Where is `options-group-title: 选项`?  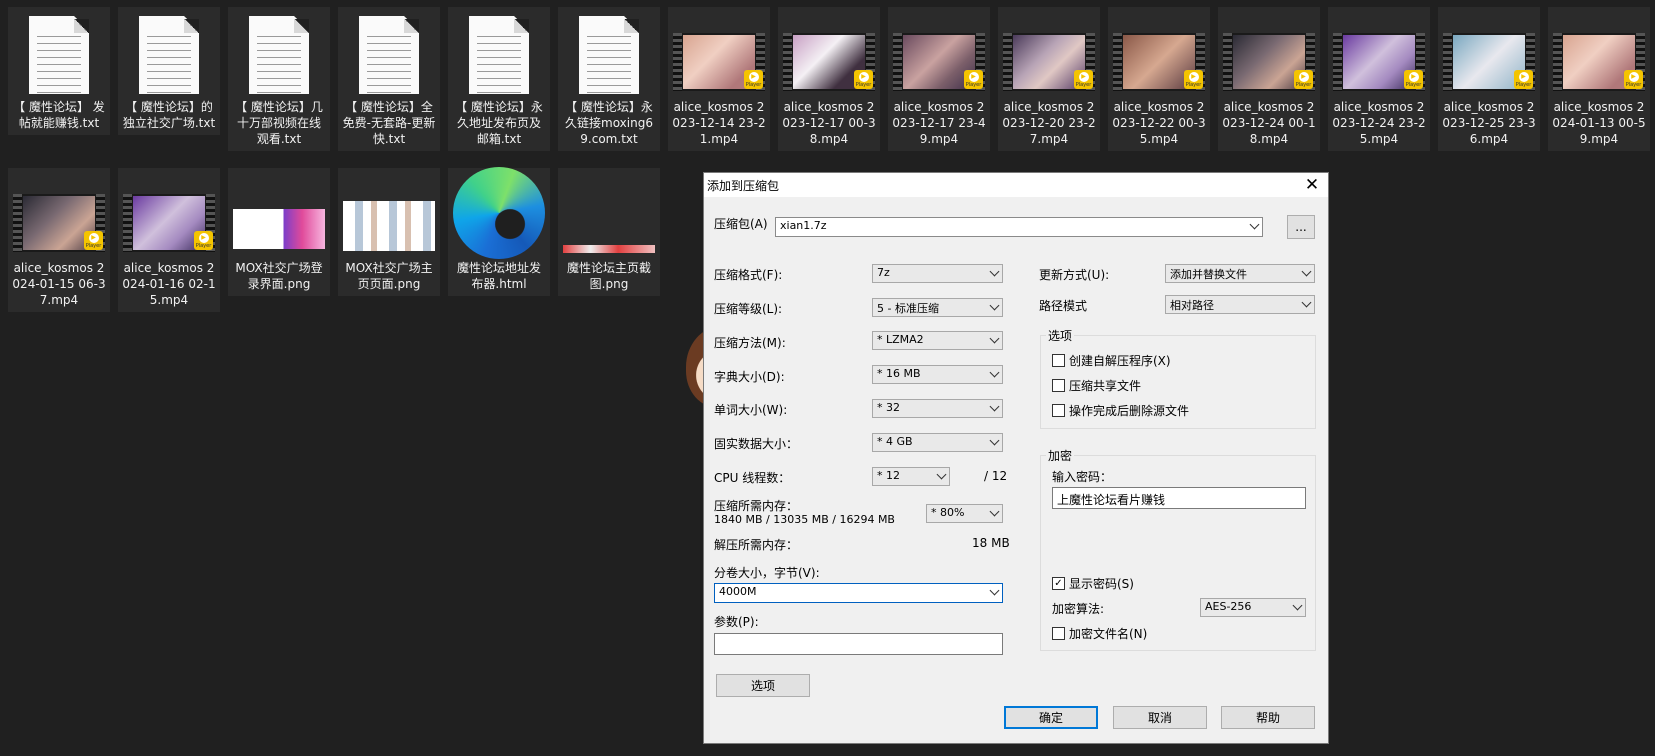 options-group-title: 选项 is located at coordinates (1060, 335).